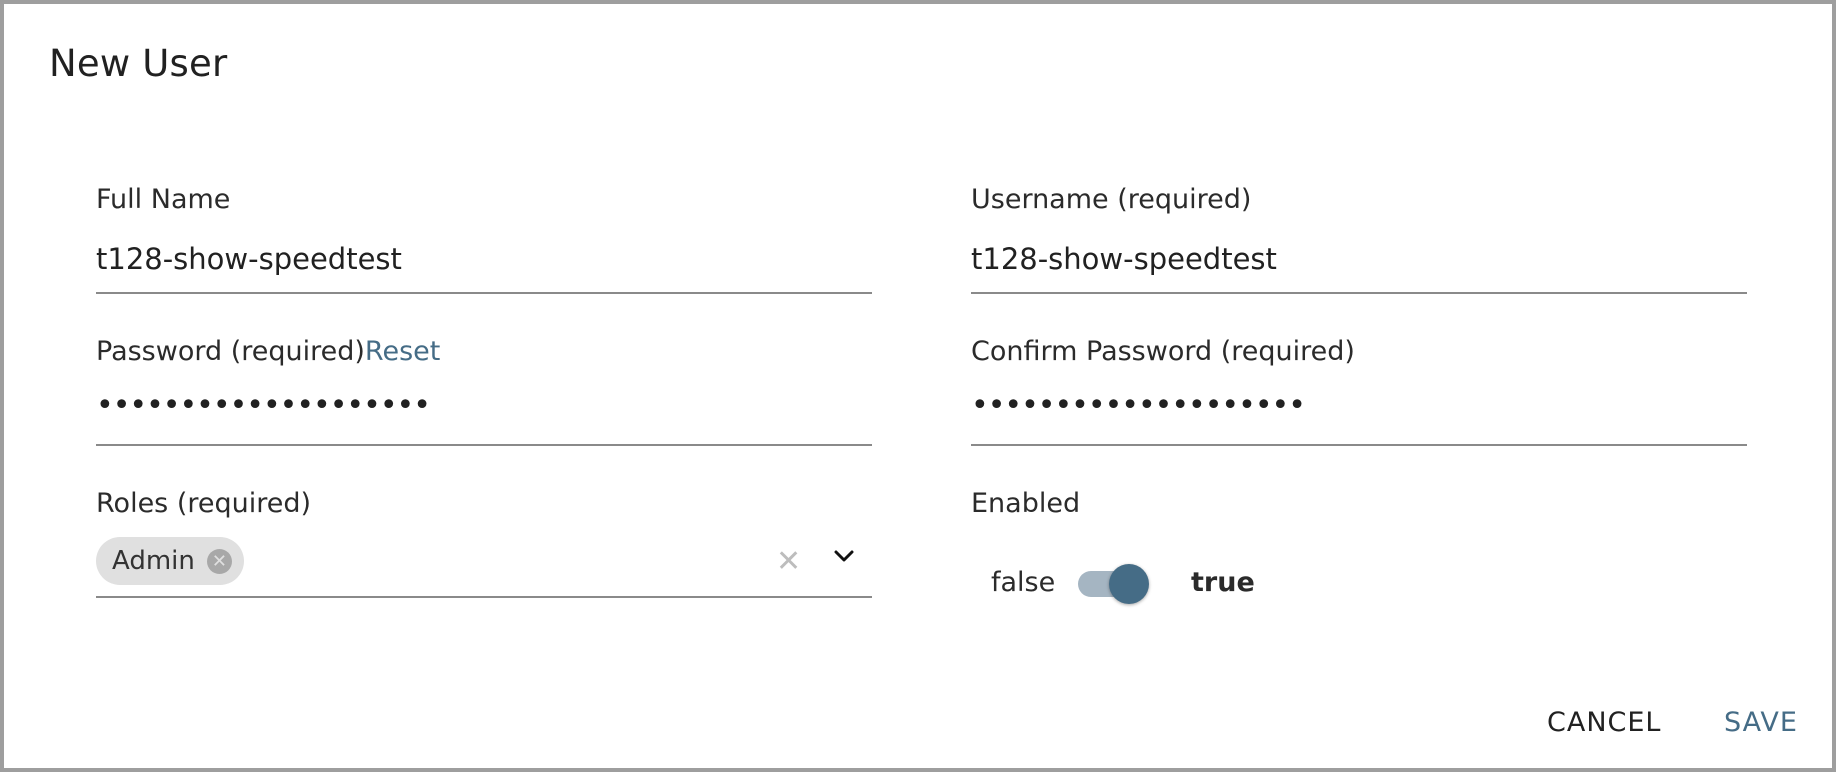 The height and width of the screenshot is (772, 1836). Describe the element at coordinates (484, 239) in the screenshot. I see `full-name-field: Full Name t128-show-speedtest` at that location.